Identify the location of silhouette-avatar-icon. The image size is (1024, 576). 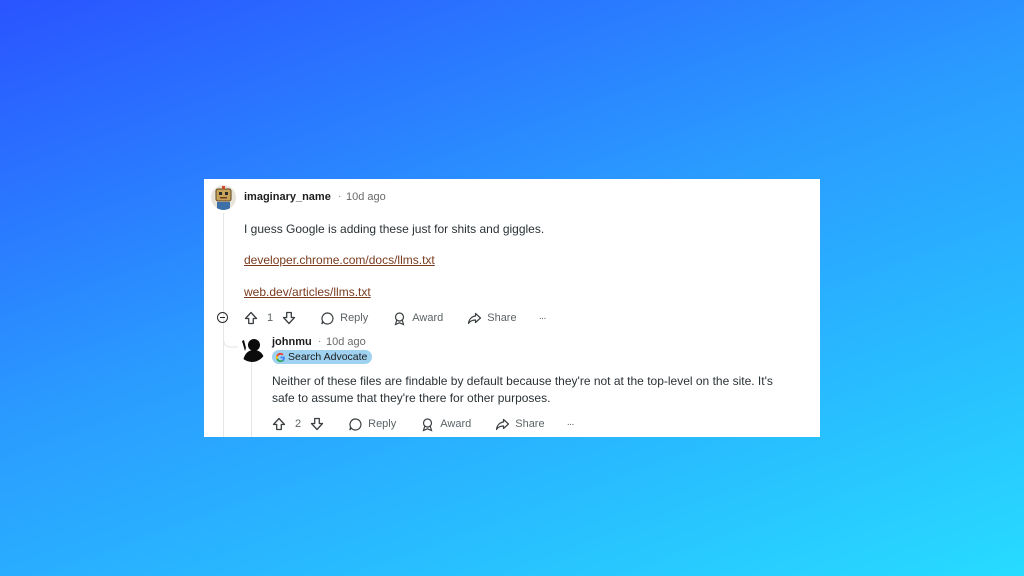
(253, 350).